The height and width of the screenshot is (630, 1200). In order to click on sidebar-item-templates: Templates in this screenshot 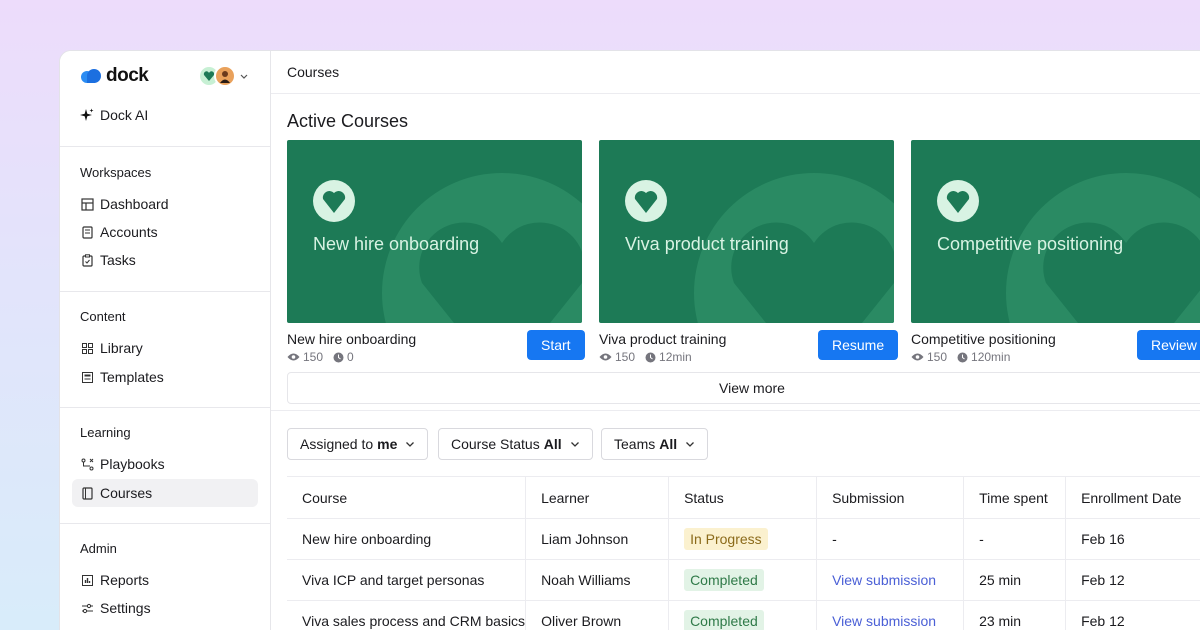, I will do `click(165, 377)`.